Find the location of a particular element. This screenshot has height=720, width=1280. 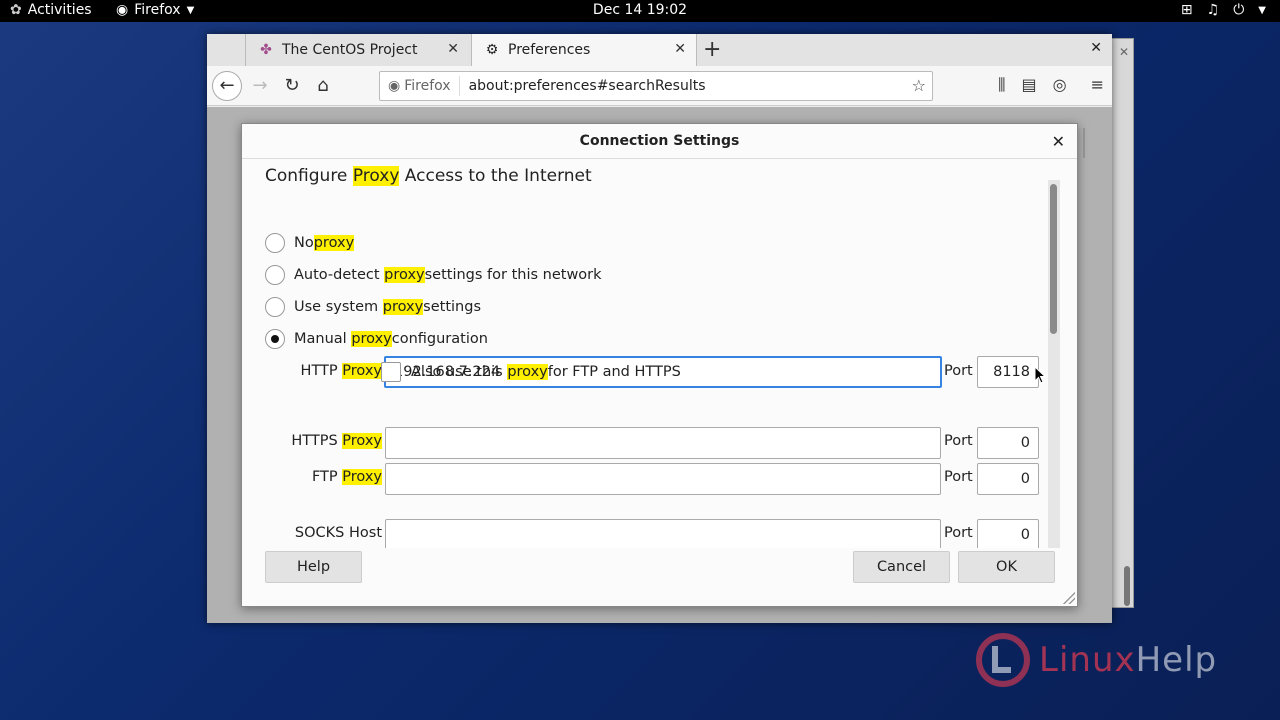

socks-port-label: Port is located at coordinates (958, 533).